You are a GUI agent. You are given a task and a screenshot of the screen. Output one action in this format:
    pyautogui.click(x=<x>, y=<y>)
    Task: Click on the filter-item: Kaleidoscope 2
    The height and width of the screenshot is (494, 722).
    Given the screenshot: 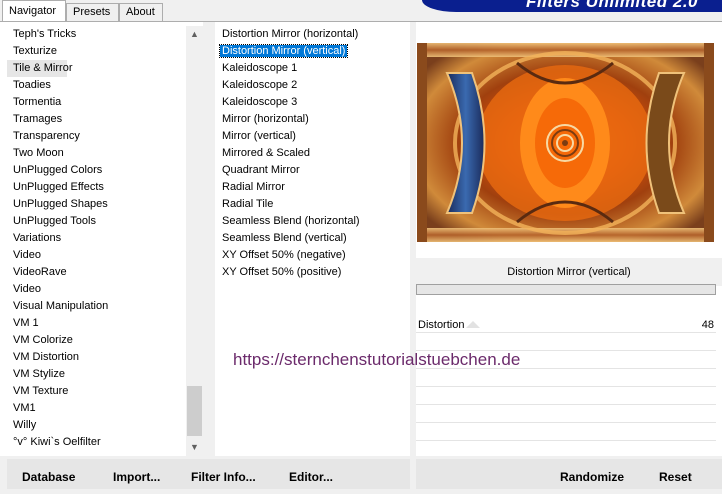 What is the action you would take?
    pyautogui.click(x=312, y=85)
    